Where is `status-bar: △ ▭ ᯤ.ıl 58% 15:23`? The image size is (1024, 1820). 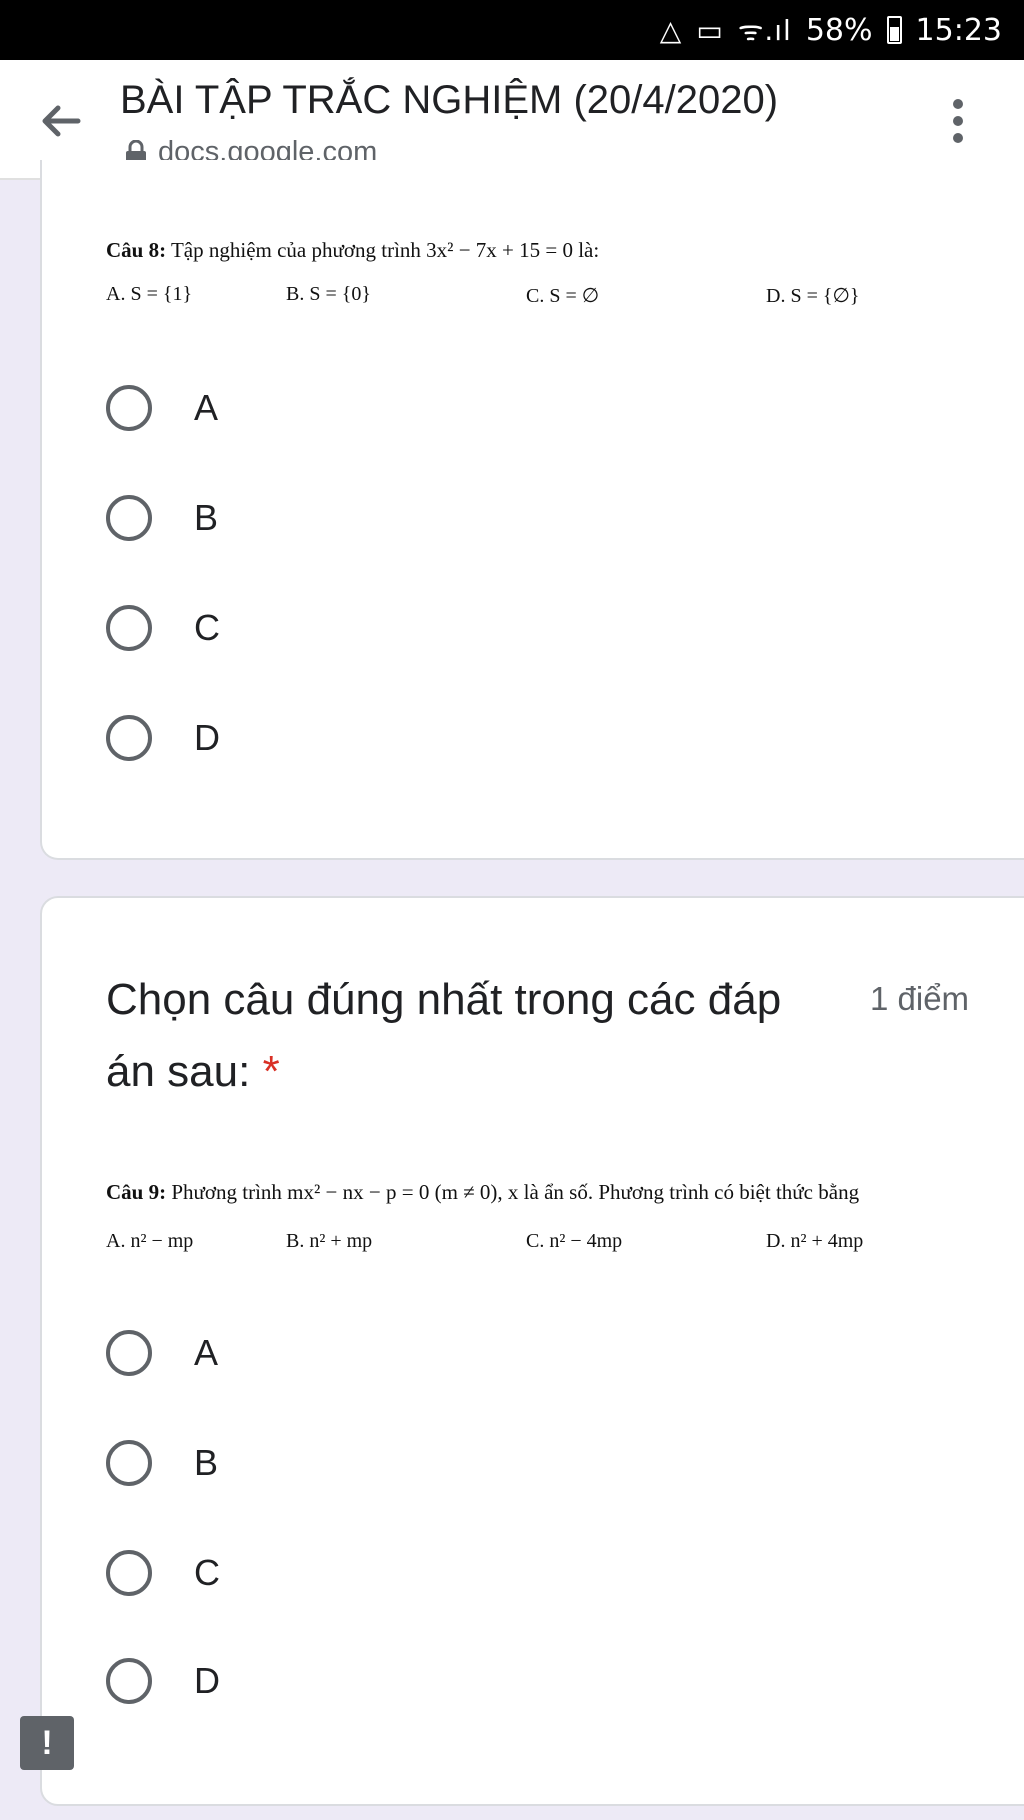 status-bar: △ ▭ ᯤ.ıl 58% 15:23 is located at coordinates (512, 30).